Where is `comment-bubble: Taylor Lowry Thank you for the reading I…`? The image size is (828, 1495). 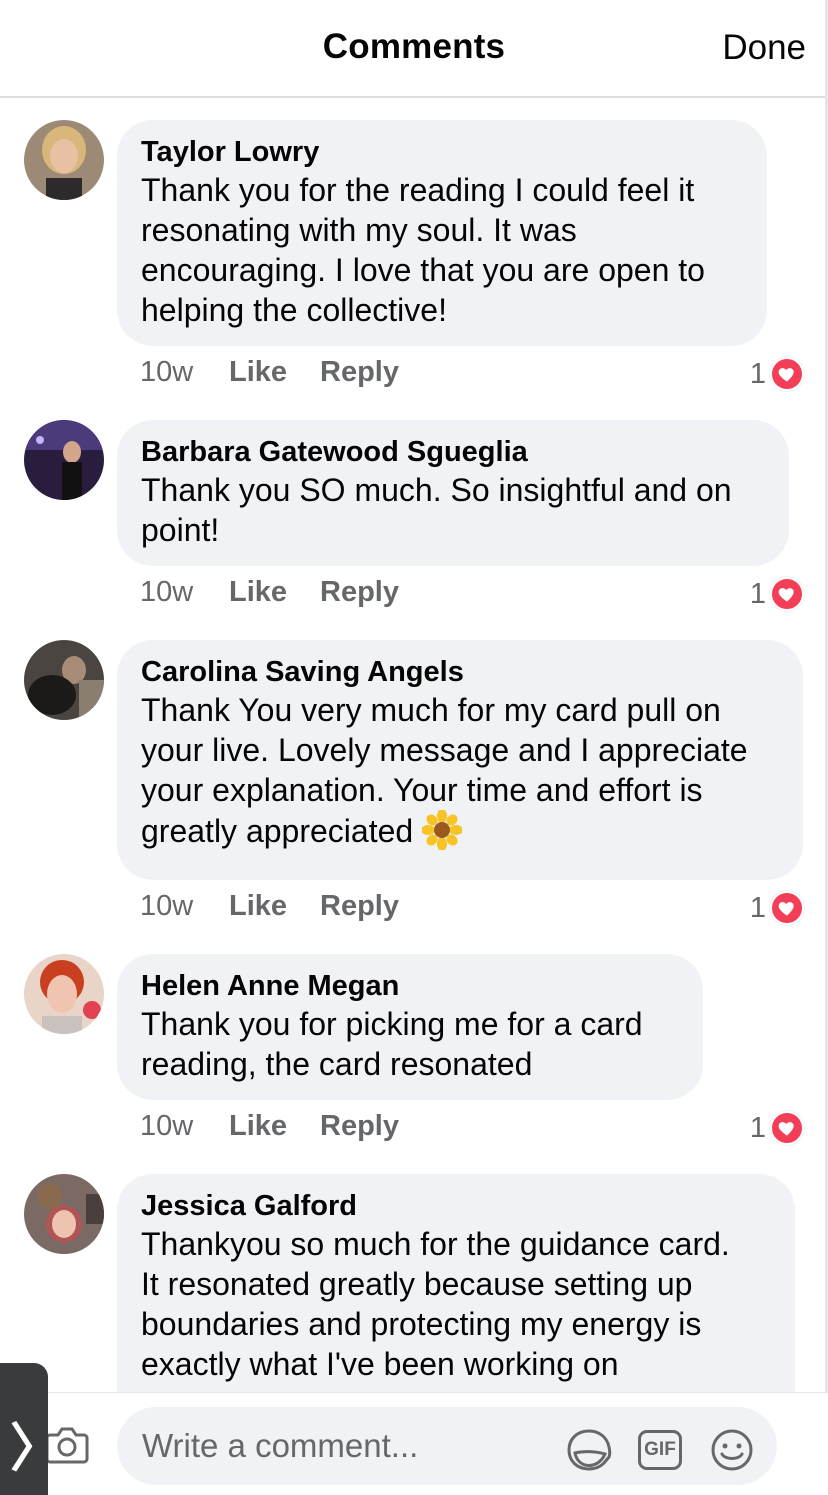 comment-bubble: Taylor Lowry Thank you for the reading I… is located at coordinates (442, 233).